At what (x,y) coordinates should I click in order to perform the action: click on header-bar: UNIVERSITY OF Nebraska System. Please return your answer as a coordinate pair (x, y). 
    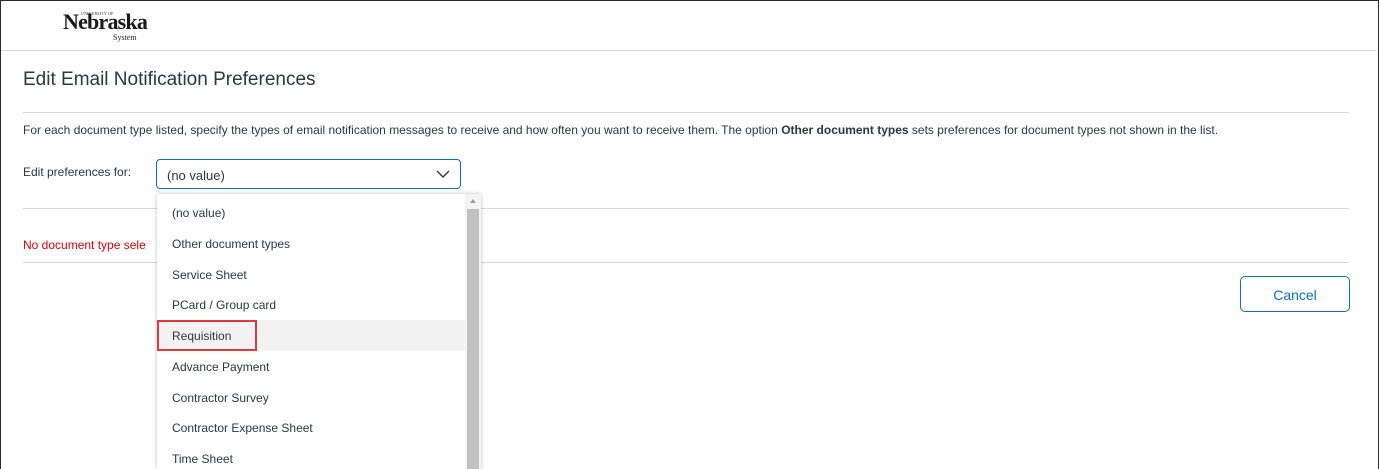
    Looking at the image, I should click on (689, 26).